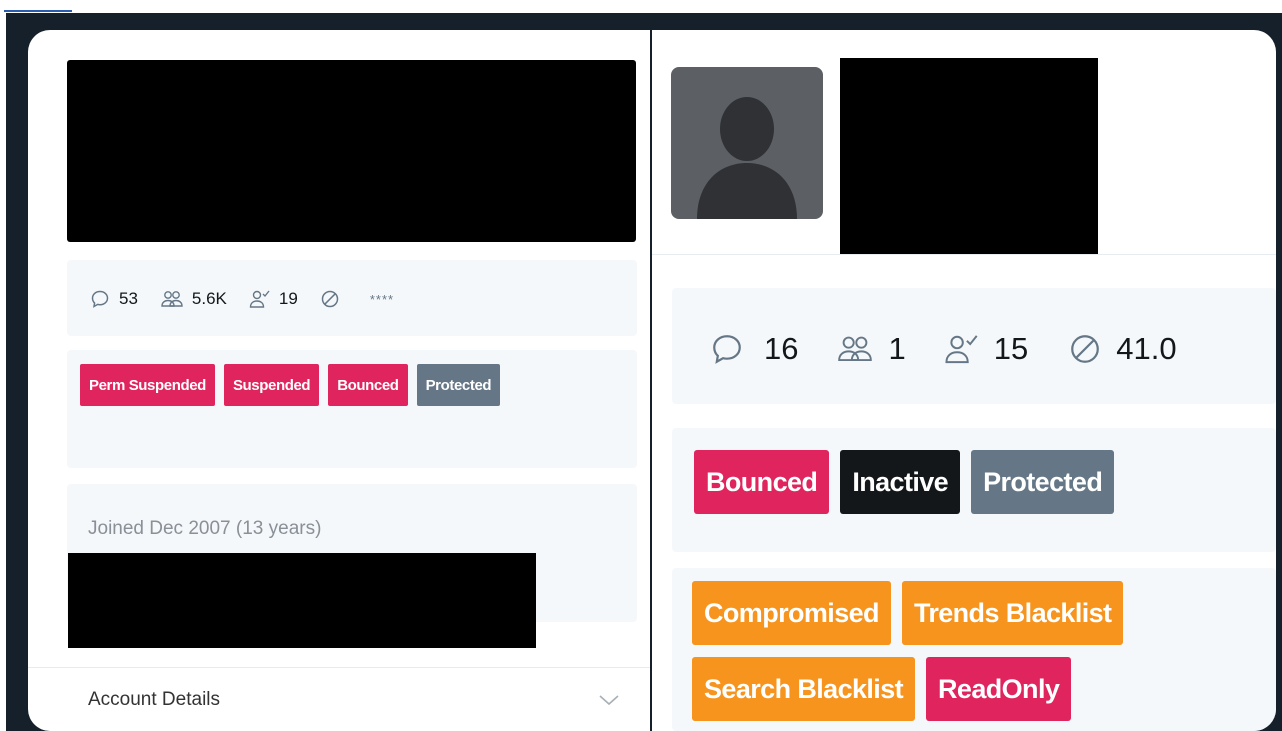  I want to click on replies-count: 16, so click(781, 348).